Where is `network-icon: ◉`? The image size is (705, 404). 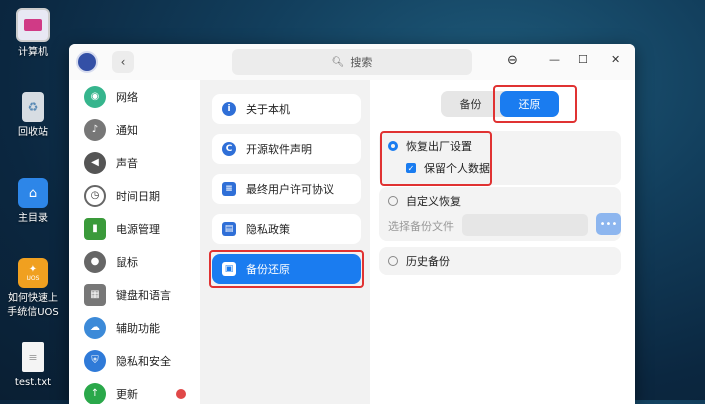 network-icon: ◉ is located at coordinates (95, 97).